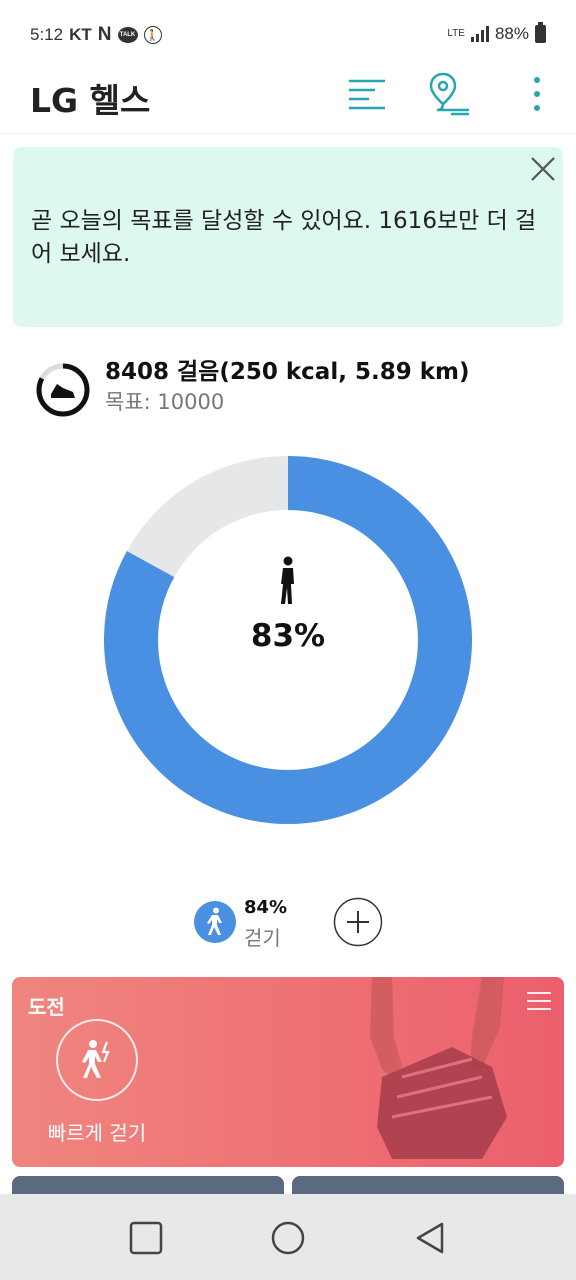  What do you see at coordinates (288, 98) in the screenshot?
I see `app-bar: LG 헬스` at bounding box center [288, 98].